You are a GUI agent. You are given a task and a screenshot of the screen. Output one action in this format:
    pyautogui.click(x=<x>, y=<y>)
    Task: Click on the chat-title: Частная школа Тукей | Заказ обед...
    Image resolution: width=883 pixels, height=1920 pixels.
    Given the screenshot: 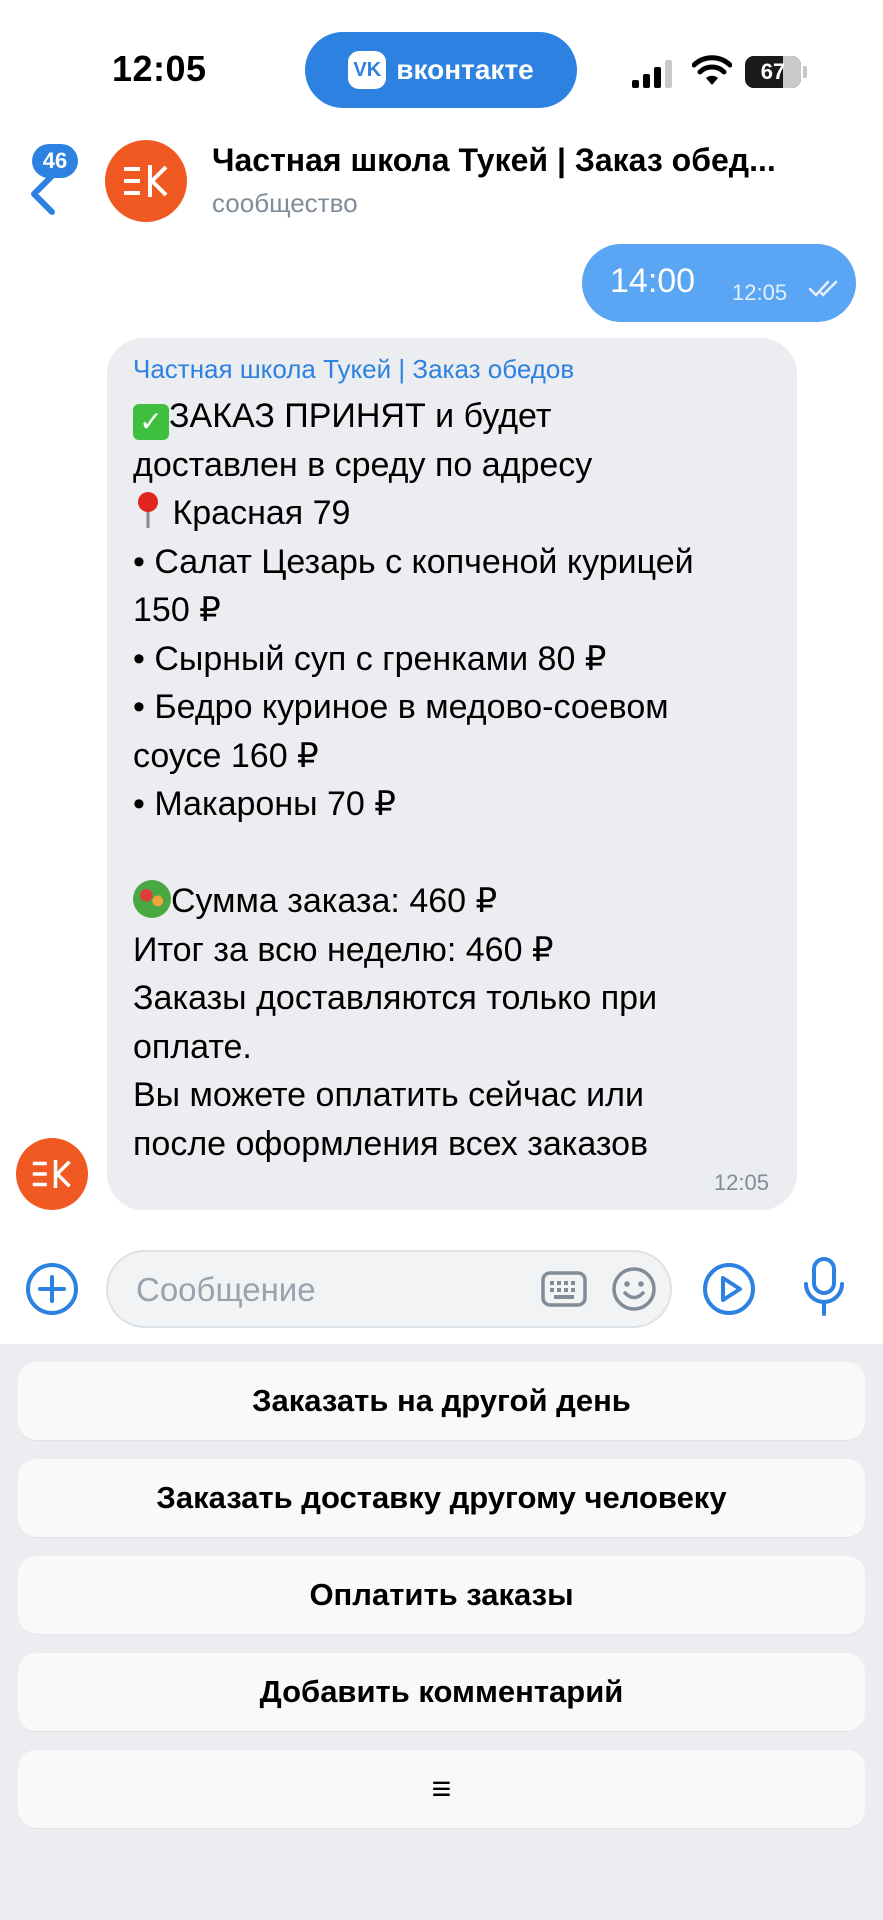 What is the action you would take?
    pyautogui.click(x=532, y=160)
    